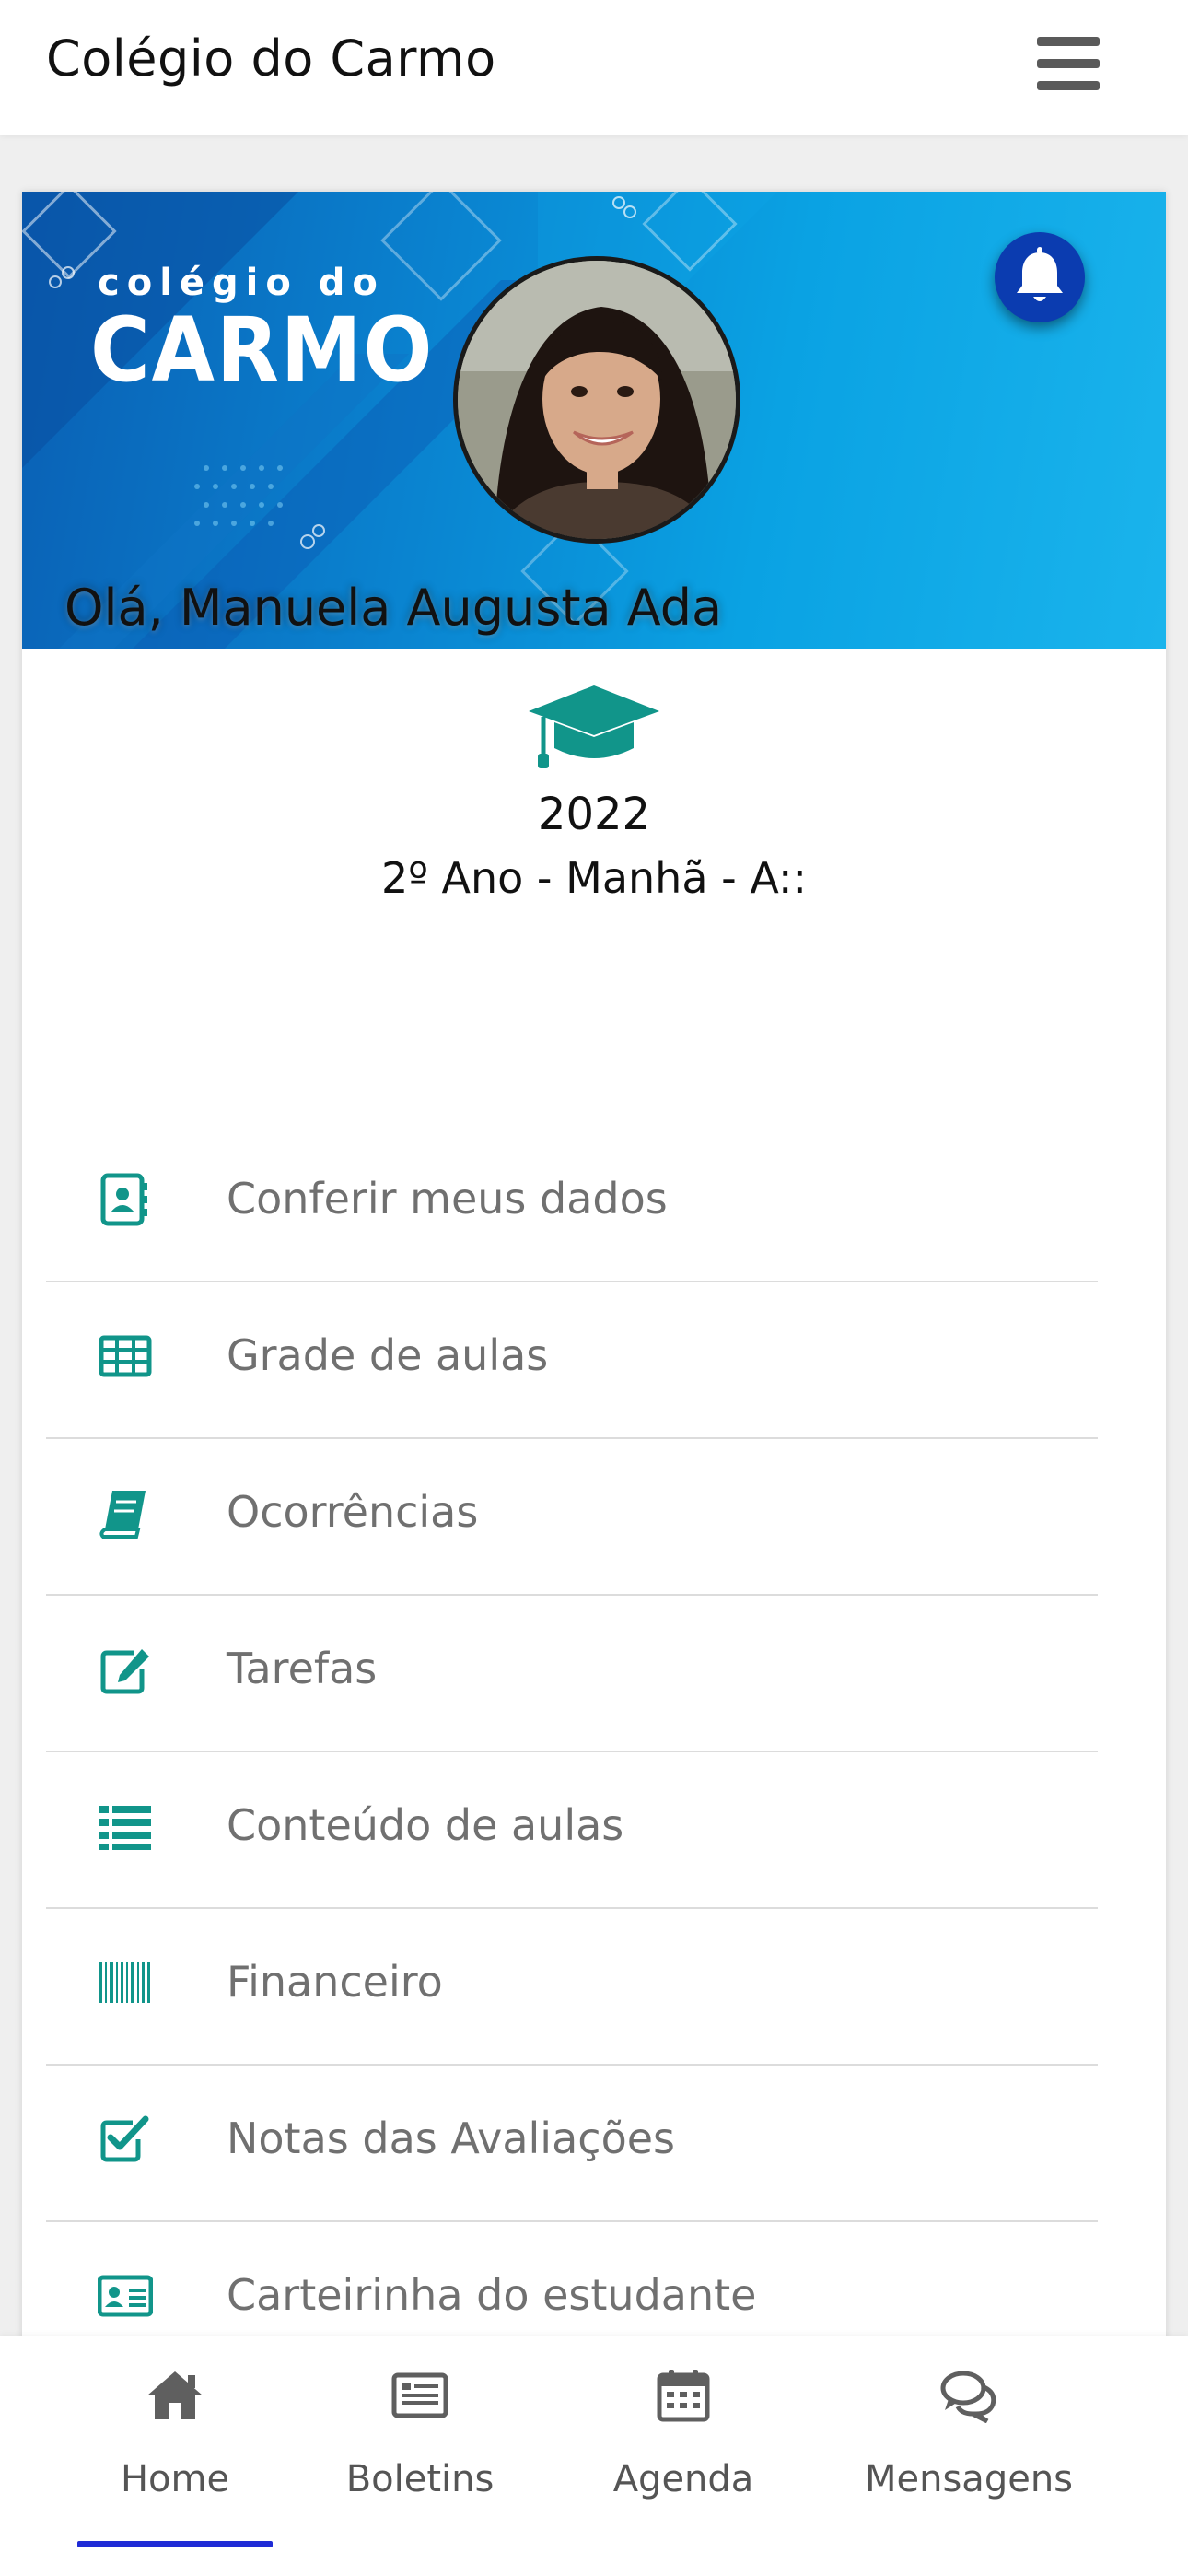 The height and width of the screenshot is (2576, 1188). Describe the element at coordinates (175, 2479) in the screenshot. I see `nav-label: Home` at that location.